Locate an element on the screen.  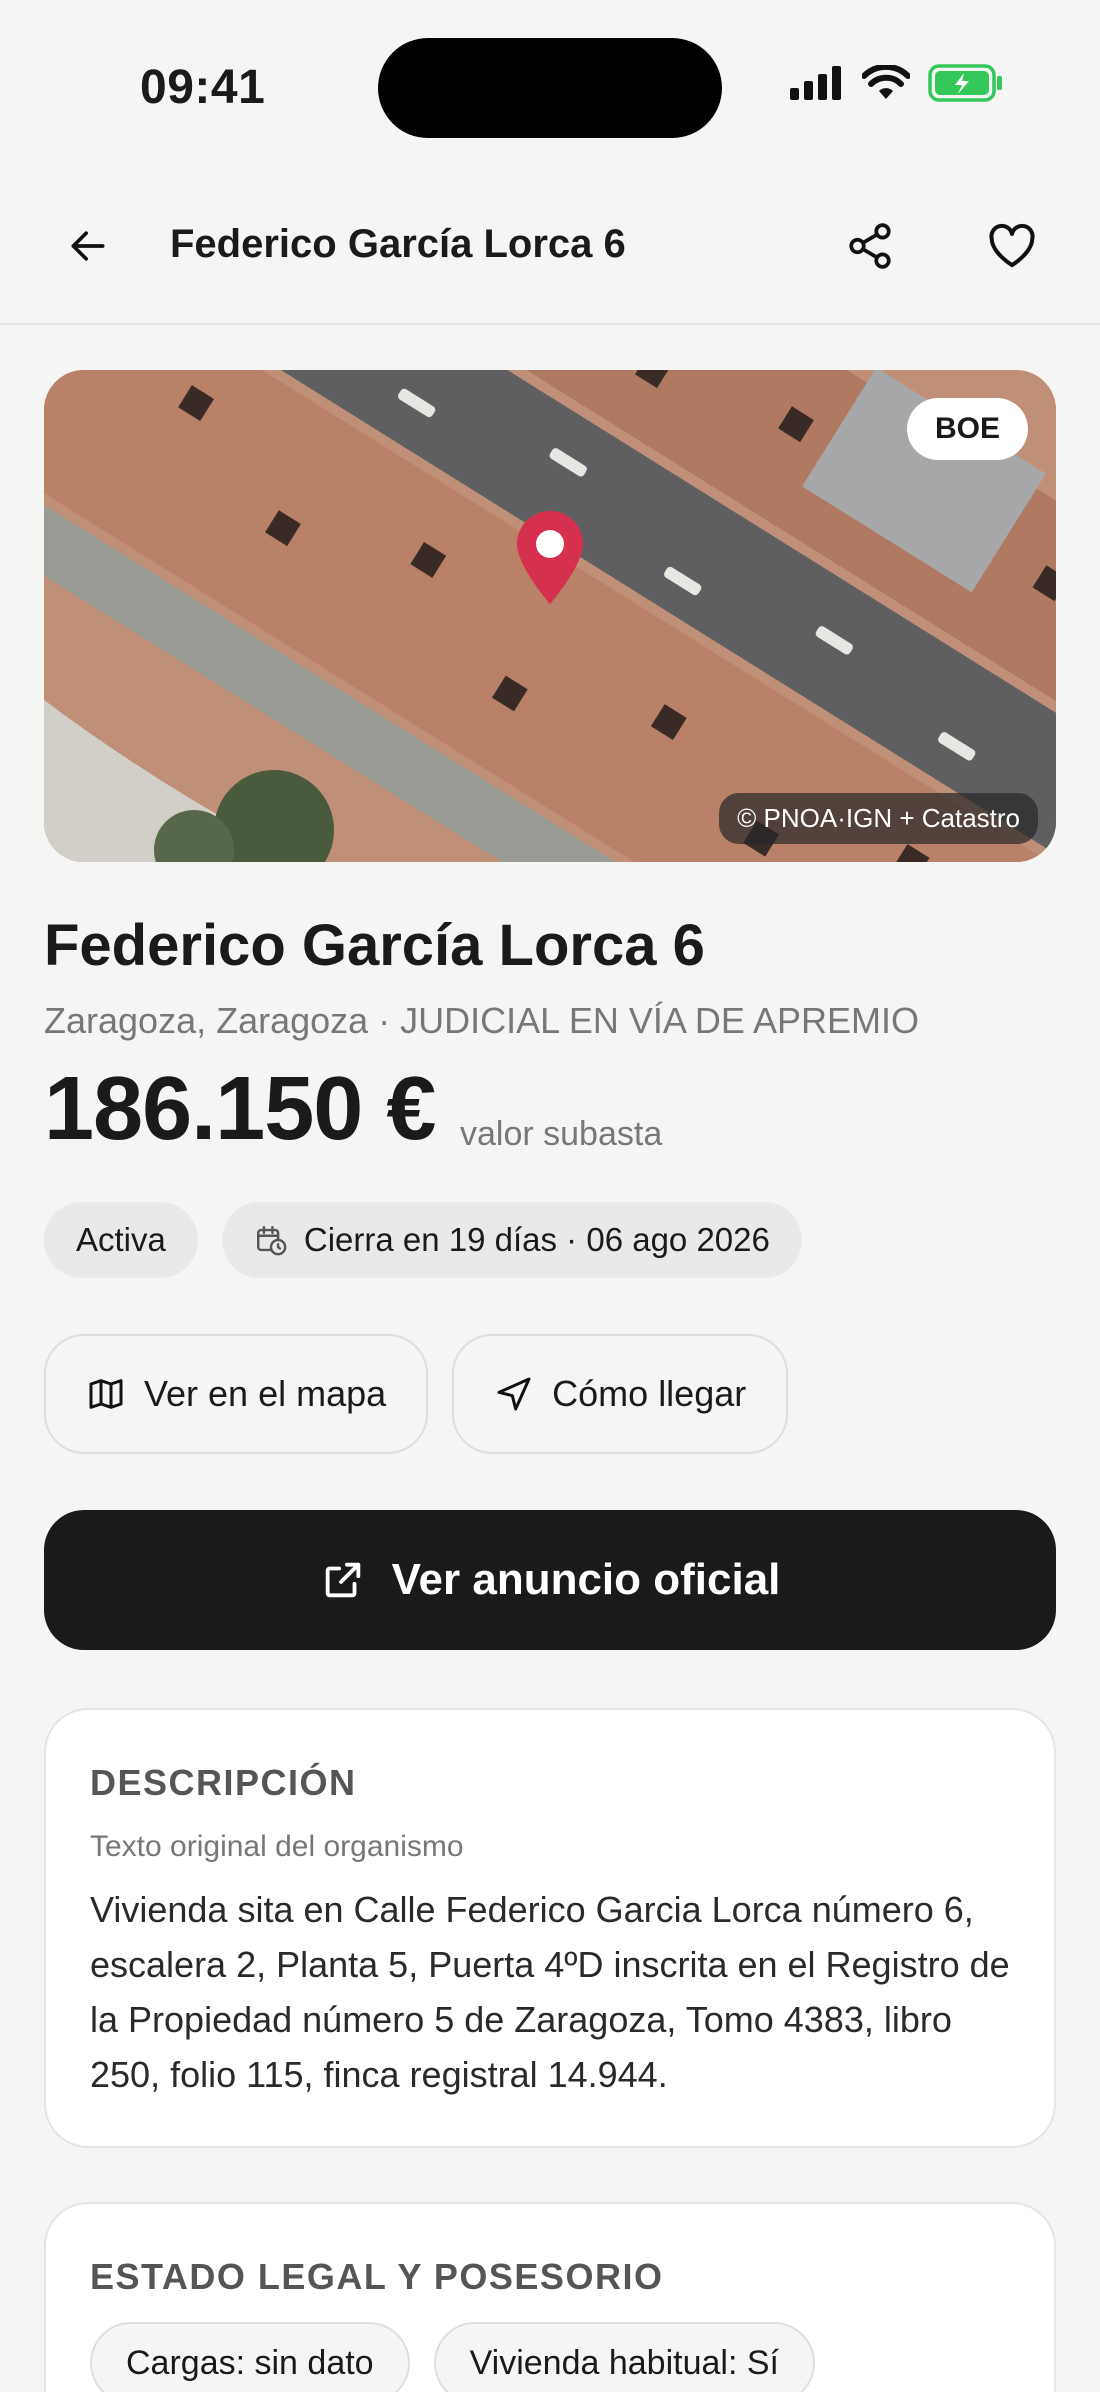
status-chip: Activa is located at coordinates (121, 1240).